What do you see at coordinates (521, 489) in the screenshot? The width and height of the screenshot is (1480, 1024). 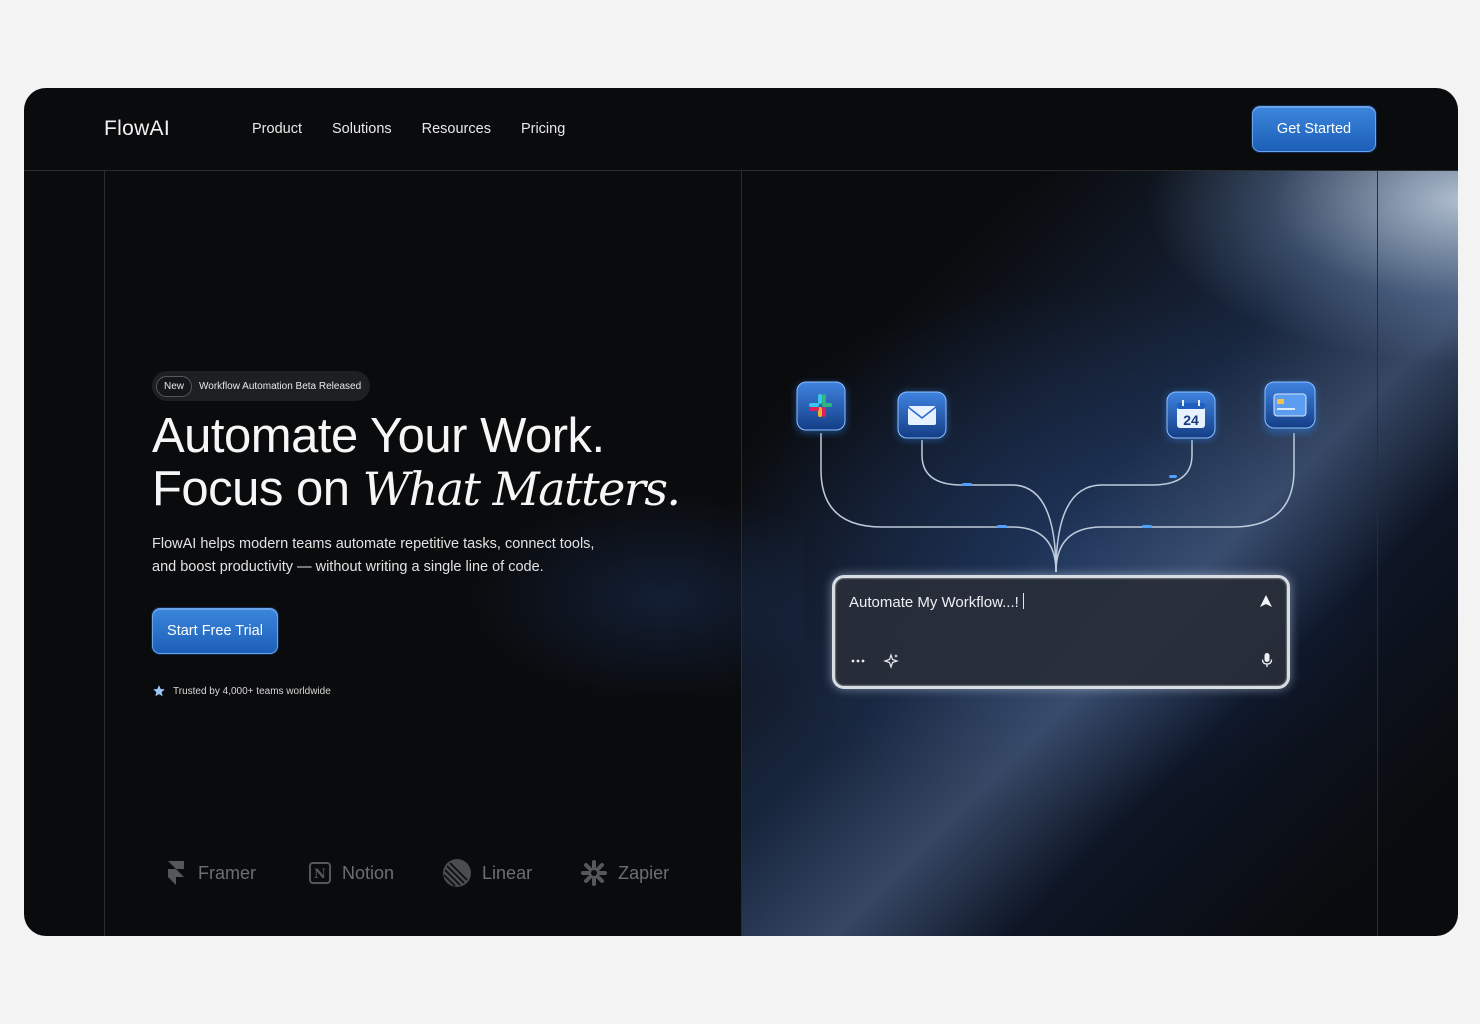 I see `headline-emphasis: What Matters.` at bounding box center [521, 489].